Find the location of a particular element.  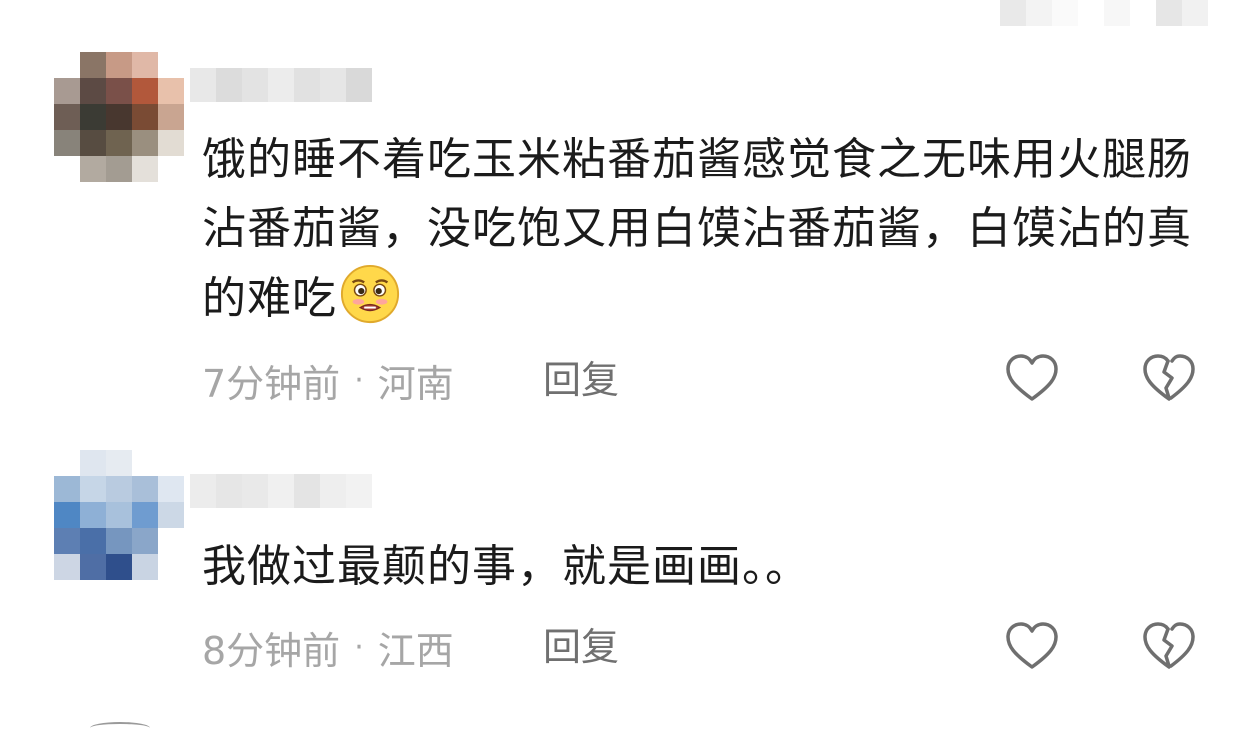

comment-meta: 8分钟前 · 江西 is located at coordinates (328, 647).